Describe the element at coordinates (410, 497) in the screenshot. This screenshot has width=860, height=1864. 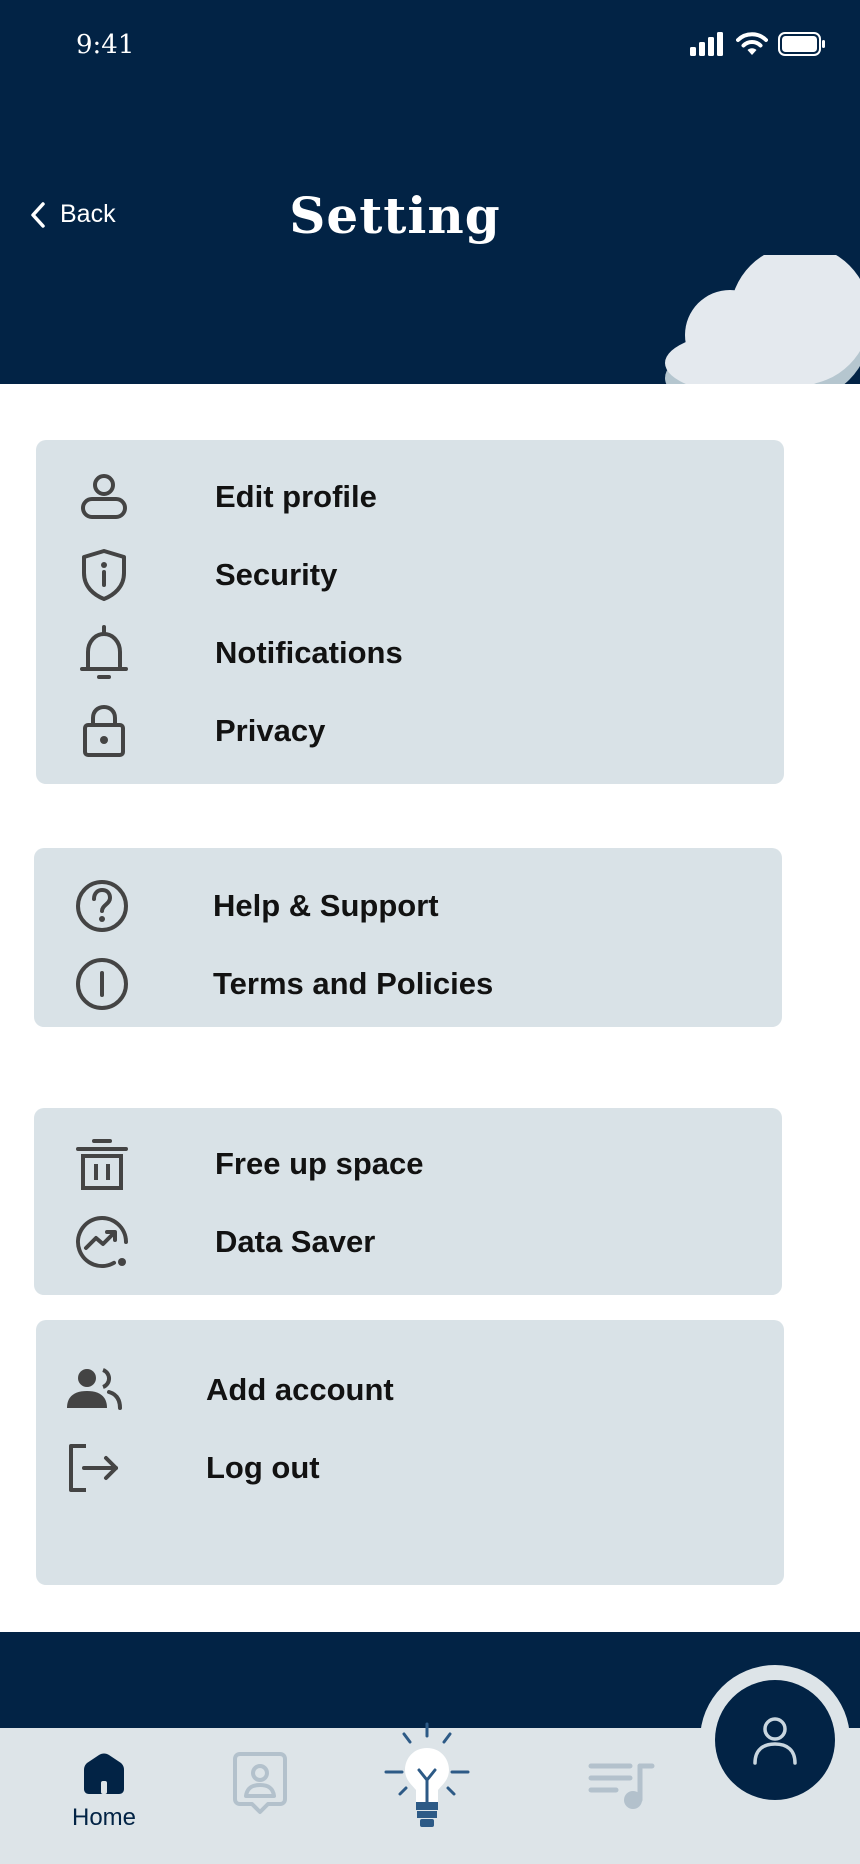
I see `edit-profile-row: Edit profile` at that location.